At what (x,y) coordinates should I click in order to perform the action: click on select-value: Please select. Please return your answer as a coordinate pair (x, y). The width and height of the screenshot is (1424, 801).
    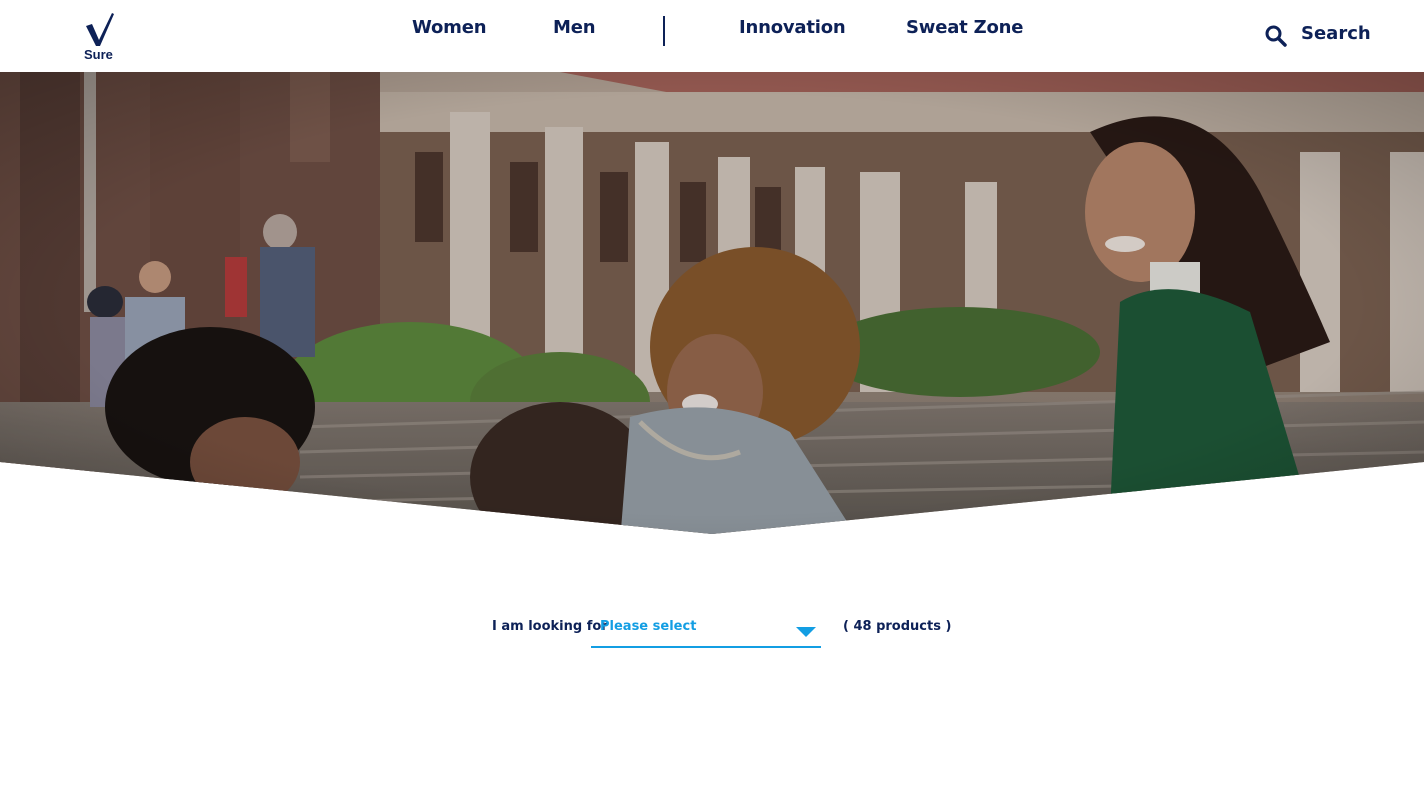
    Looking at the image, I should click on (648, 626).